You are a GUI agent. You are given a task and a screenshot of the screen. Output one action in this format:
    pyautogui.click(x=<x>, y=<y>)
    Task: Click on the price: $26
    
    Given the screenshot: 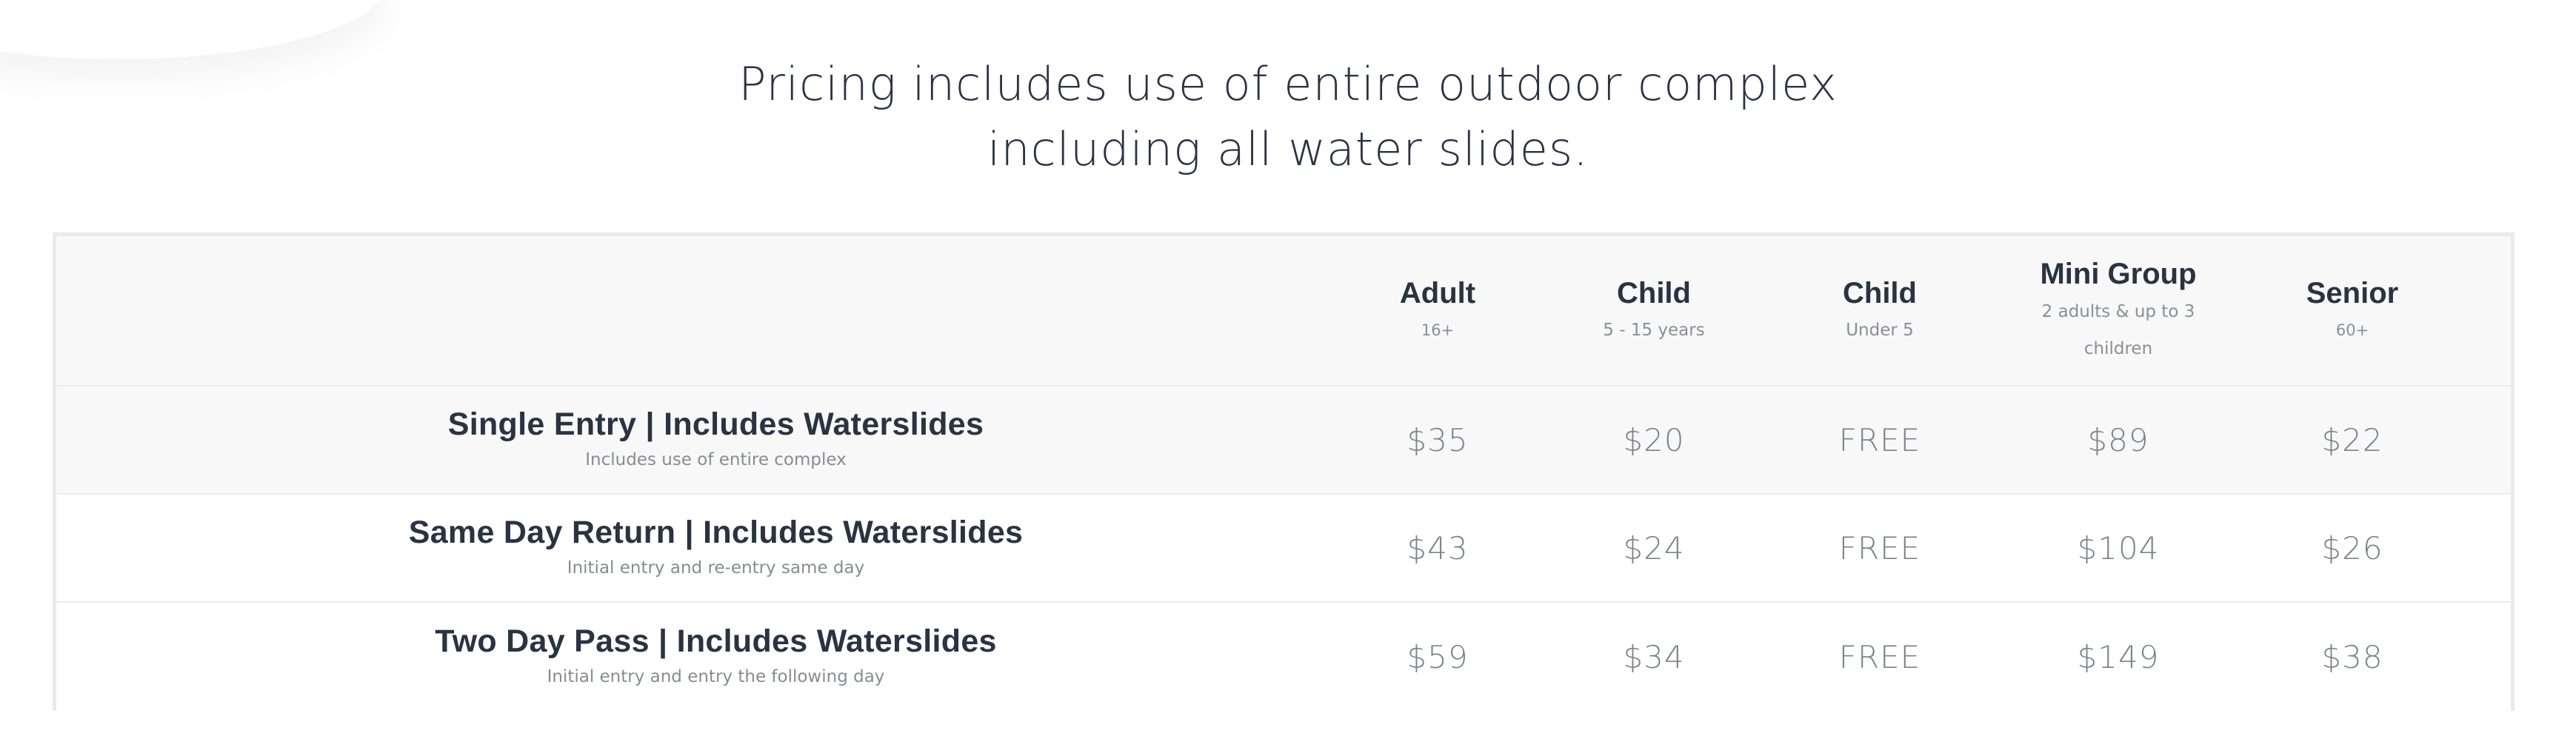 What is the action you would take?
    pyautogui.click(x=2352, y=547)
    